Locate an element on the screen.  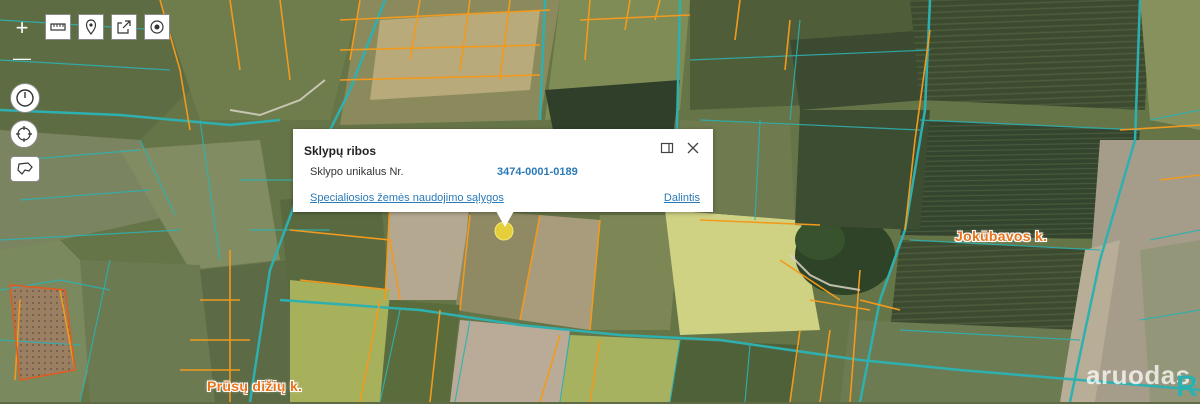
crosshair-icon is located at coordinates (24, 134).